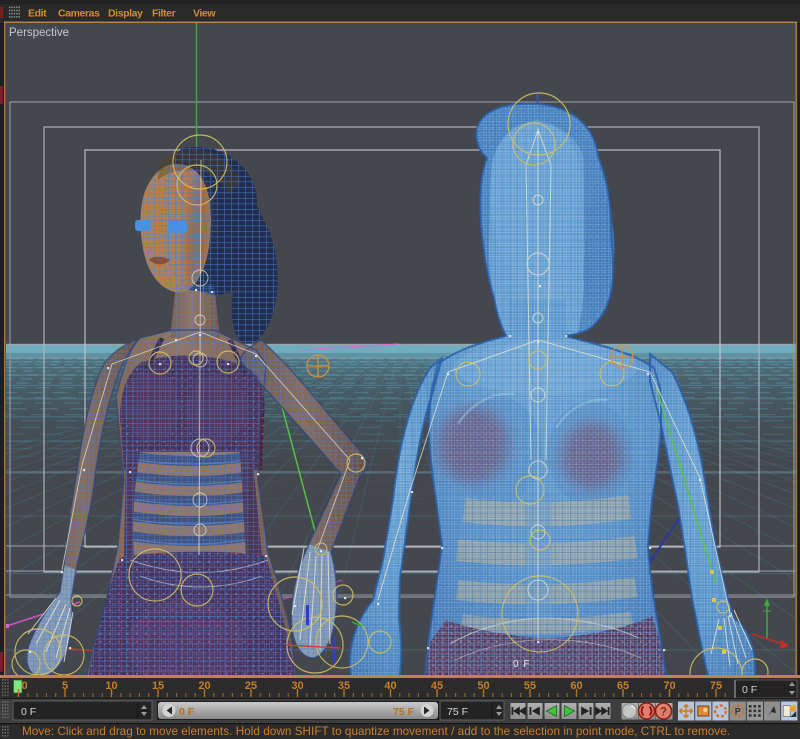 The height and width of the screenshot is (739, 800). Describe the element at coordinates (204, 14) in the screenshot. I see `svg-text: View` at that location.